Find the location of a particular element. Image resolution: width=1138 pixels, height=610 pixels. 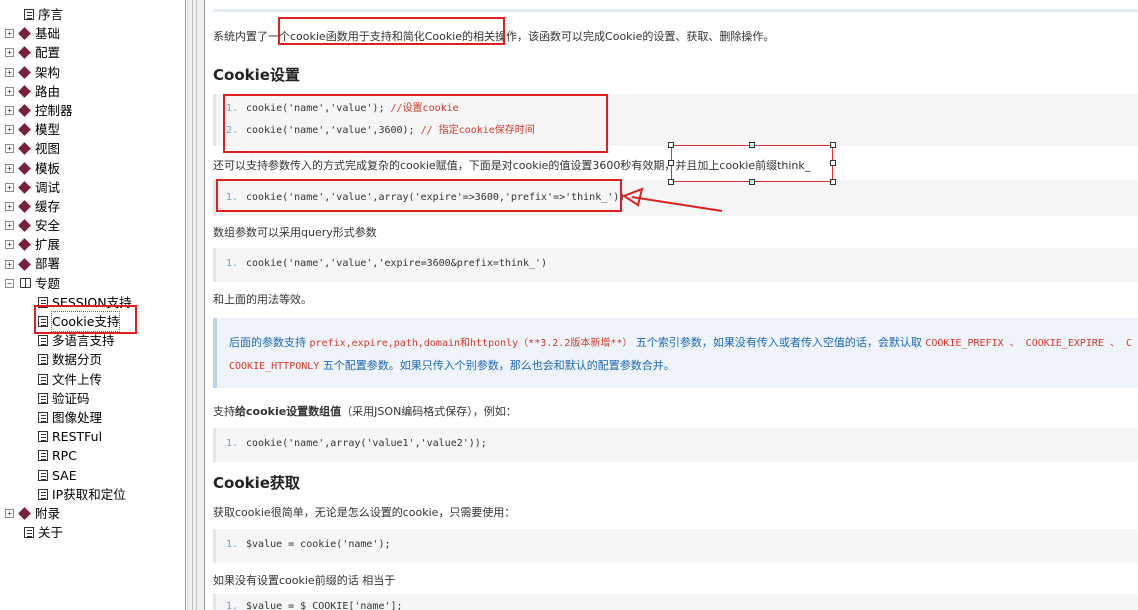

tree-item: 文件上传 is located at coordinates (92, 379).